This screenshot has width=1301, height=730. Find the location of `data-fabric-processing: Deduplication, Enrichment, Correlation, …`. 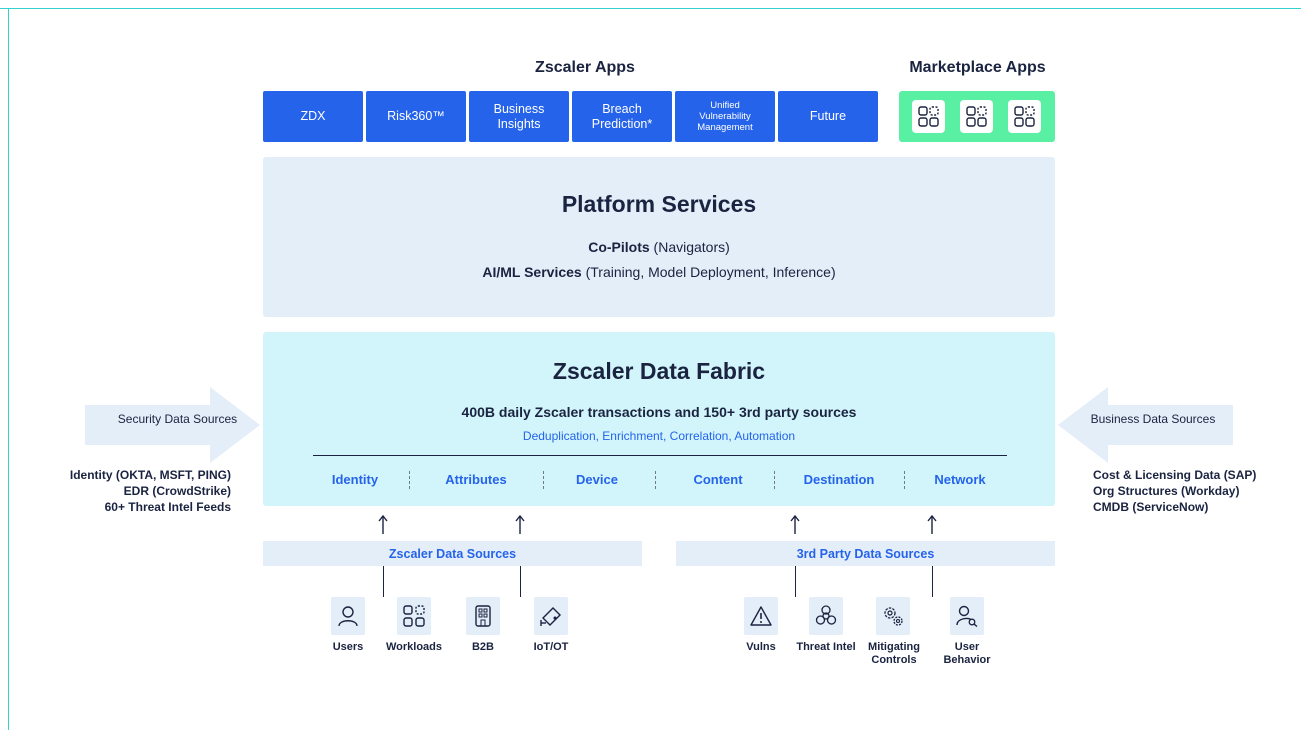

data-fabric-processing: Deduplication, Enrichment, Correlation, … is located at coordinates (659, 436).